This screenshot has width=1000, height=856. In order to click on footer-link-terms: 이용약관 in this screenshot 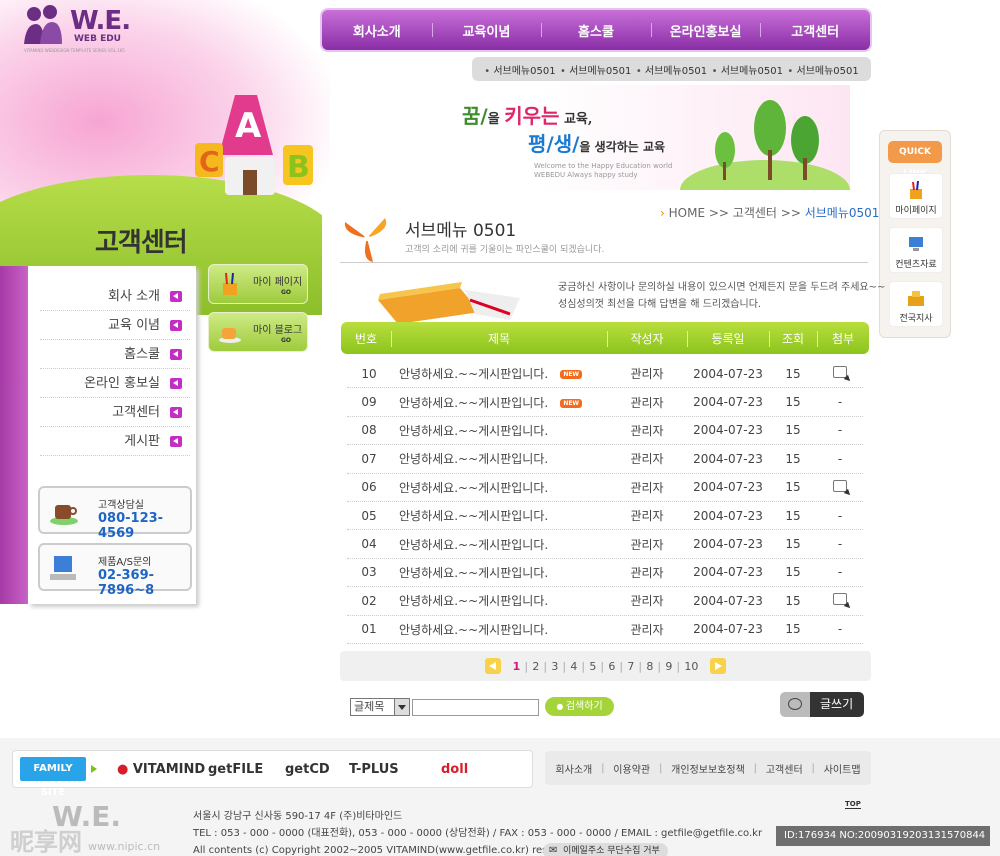, I will do `click(631, 768)`.